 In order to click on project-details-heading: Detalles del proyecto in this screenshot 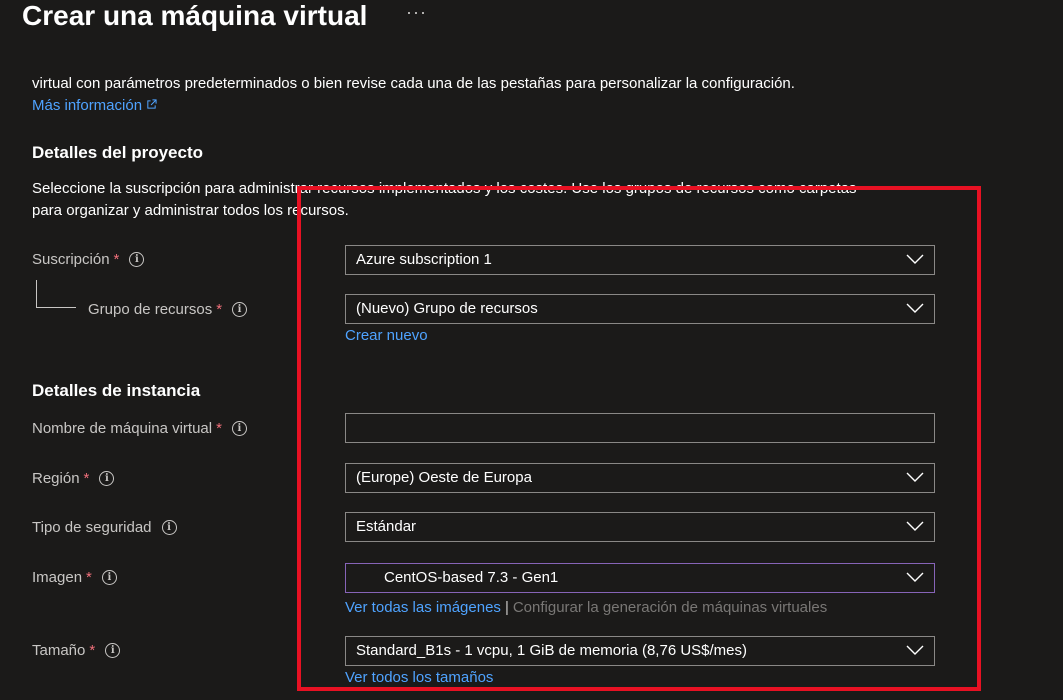, I will do `click(118, 152)`.